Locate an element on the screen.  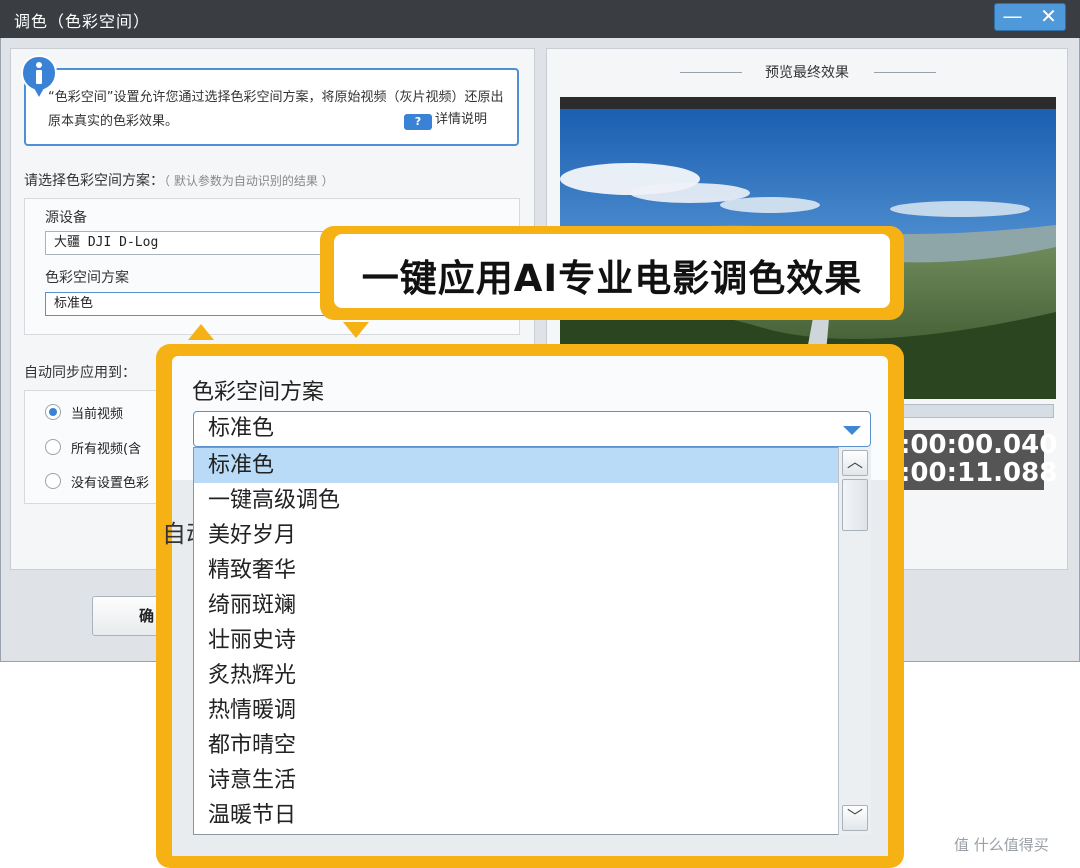
source-device-field: 大疆 DJI D-Log is located at coordinates (195, 243).